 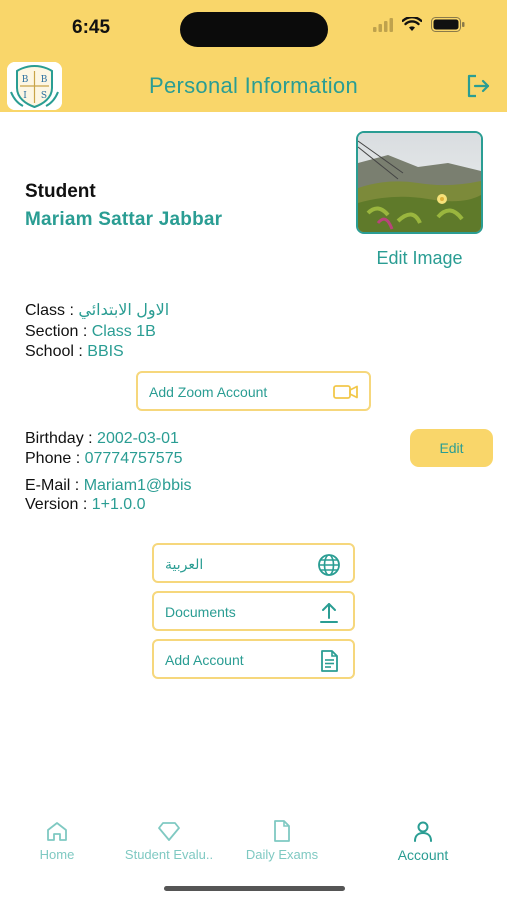 I want to click on email-row: E-Mail : Mariam1@bbis, so click(x=108, y=485).